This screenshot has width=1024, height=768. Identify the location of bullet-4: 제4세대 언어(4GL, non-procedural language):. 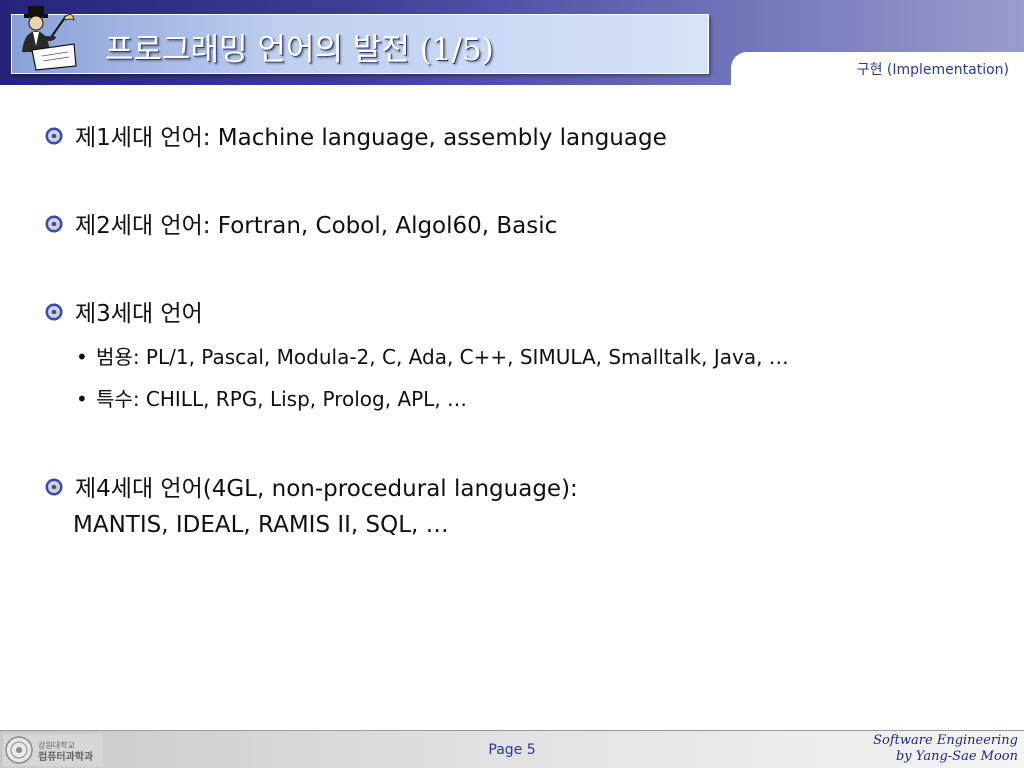
(311, 486).